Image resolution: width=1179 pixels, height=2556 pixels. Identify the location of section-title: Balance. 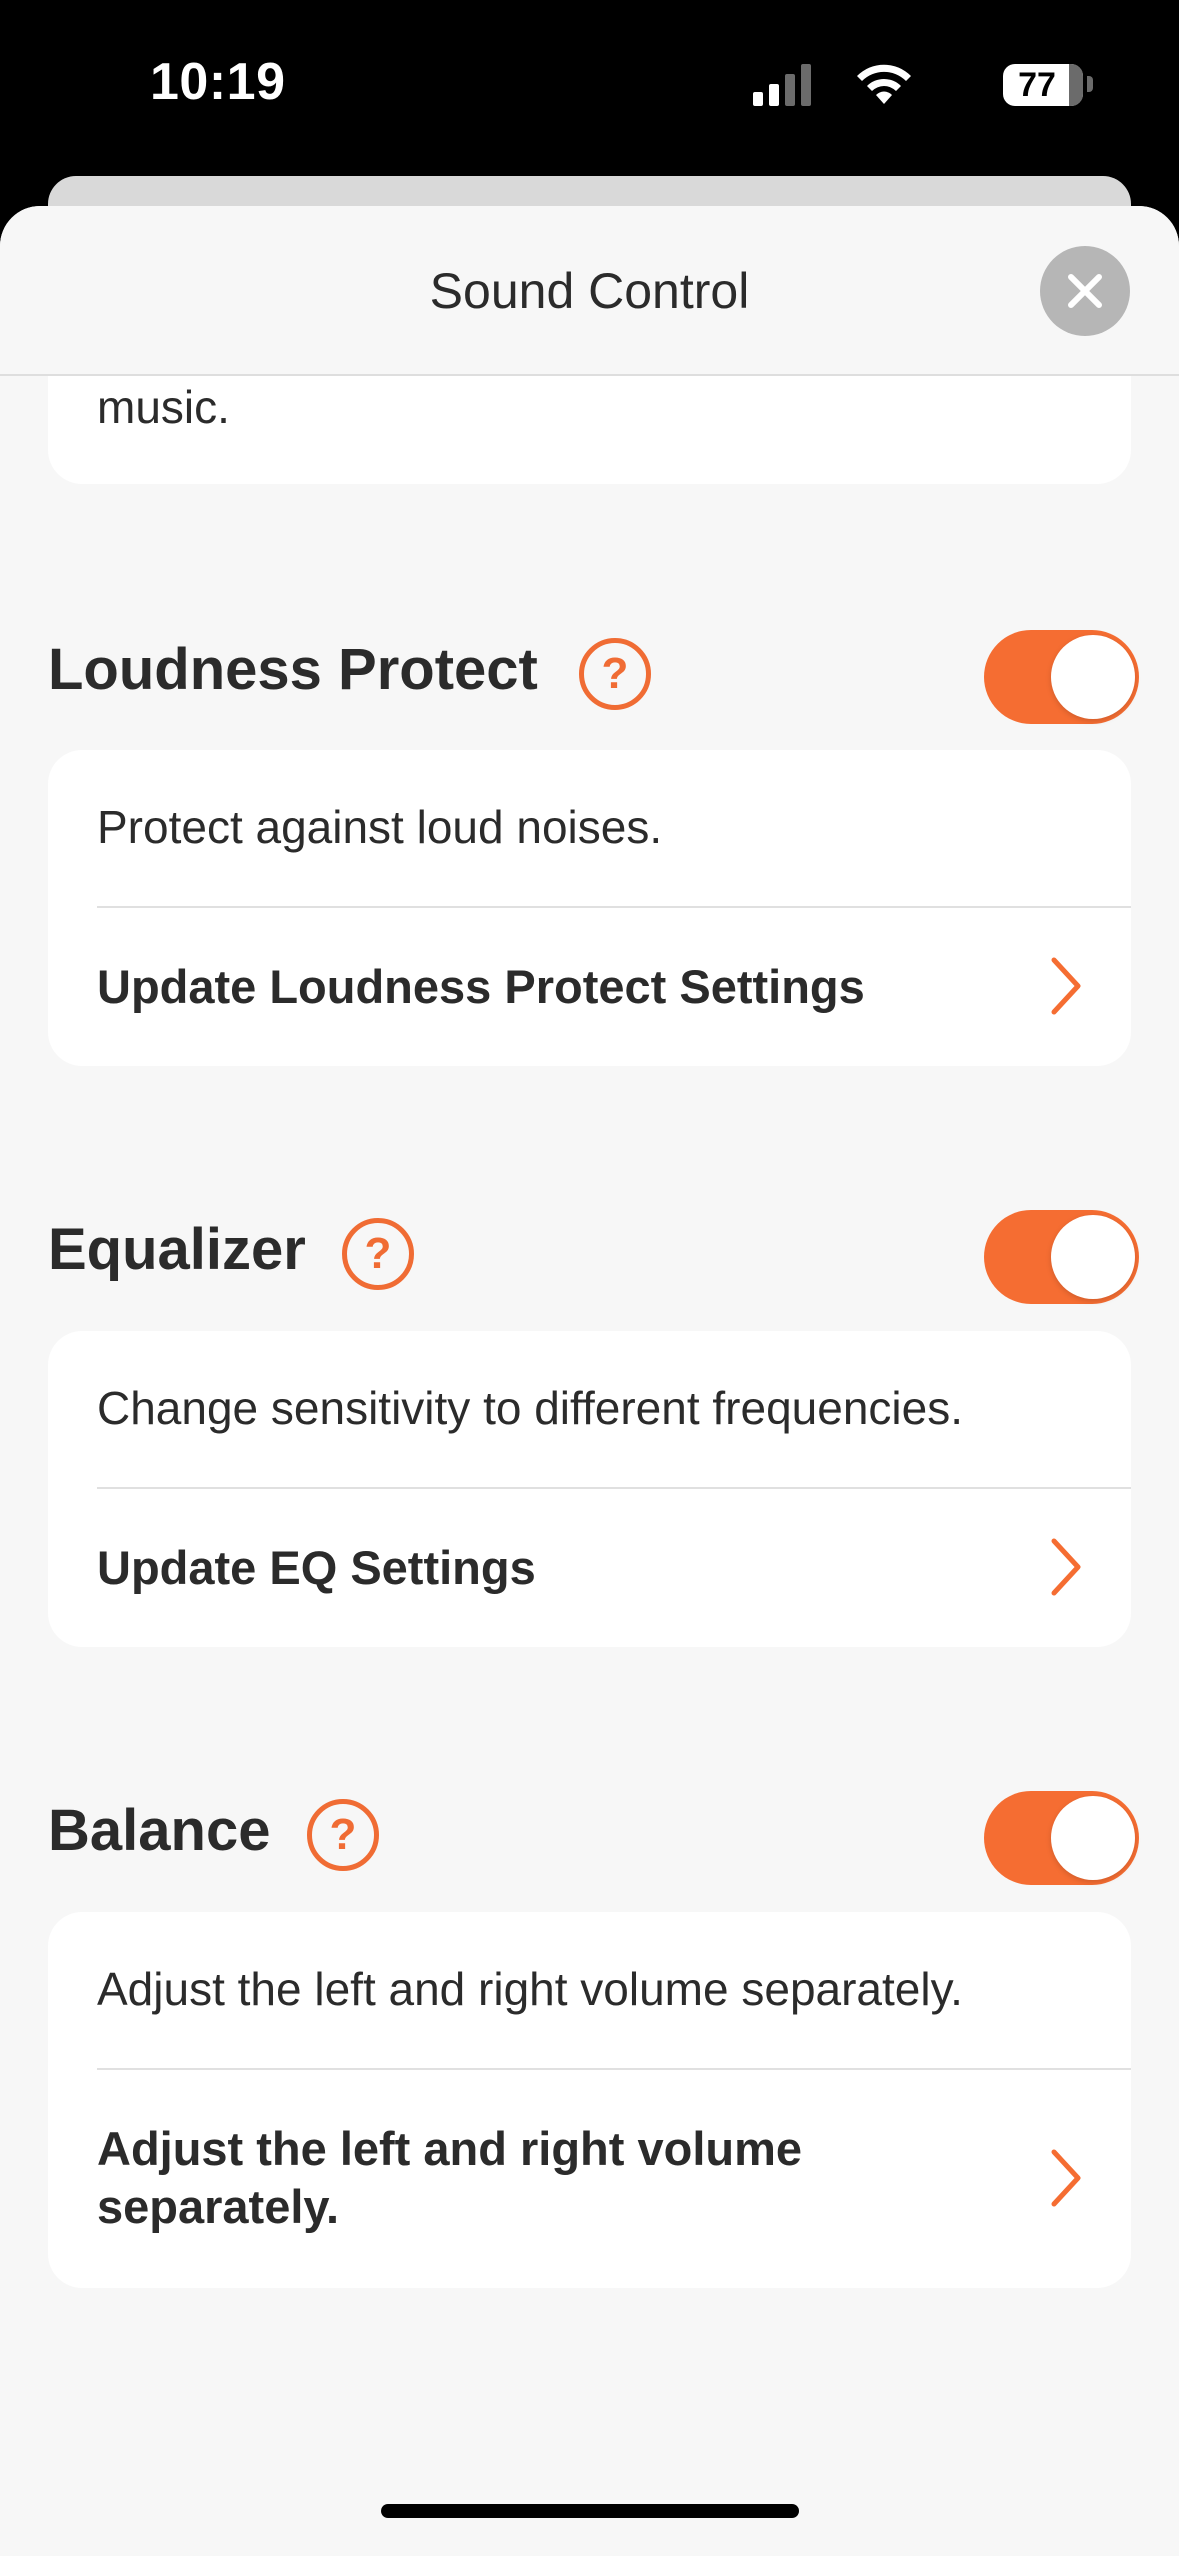
(159, 1830).